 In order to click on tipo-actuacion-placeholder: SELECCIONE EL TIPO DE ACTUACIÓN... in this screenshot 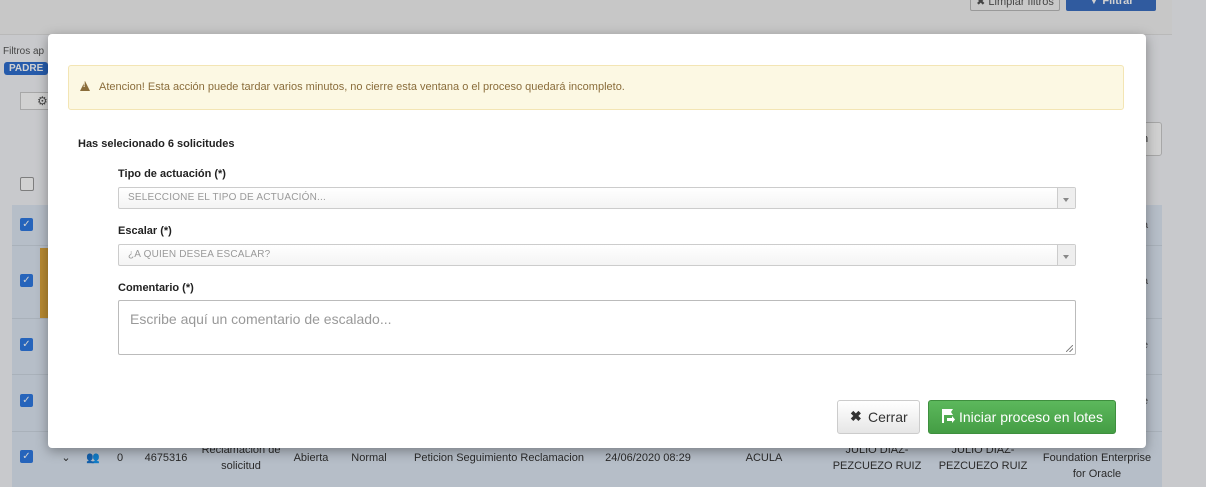, I will do `click(227, 197)`.